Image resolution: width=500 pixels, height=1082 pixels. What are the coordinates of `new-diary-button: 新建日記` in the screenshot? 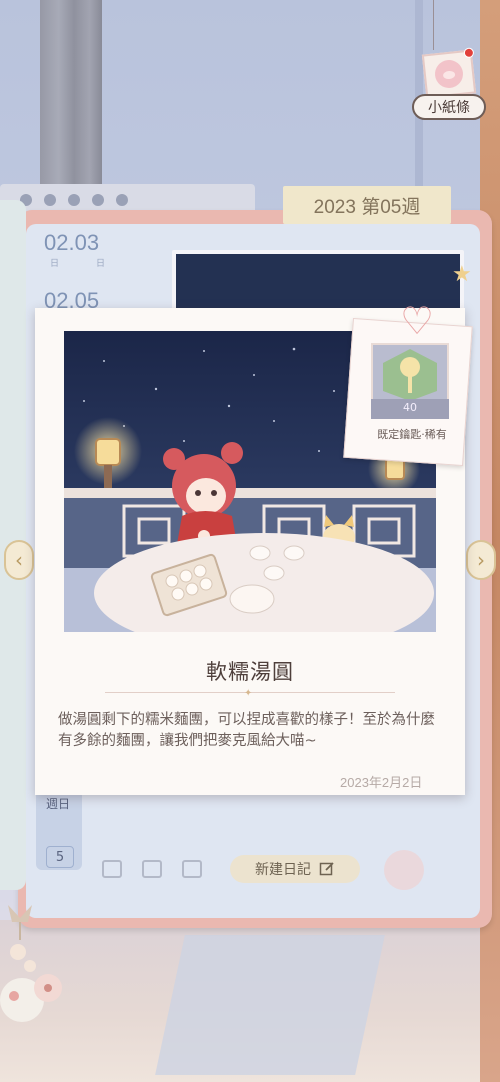 It's located at (295, 869).